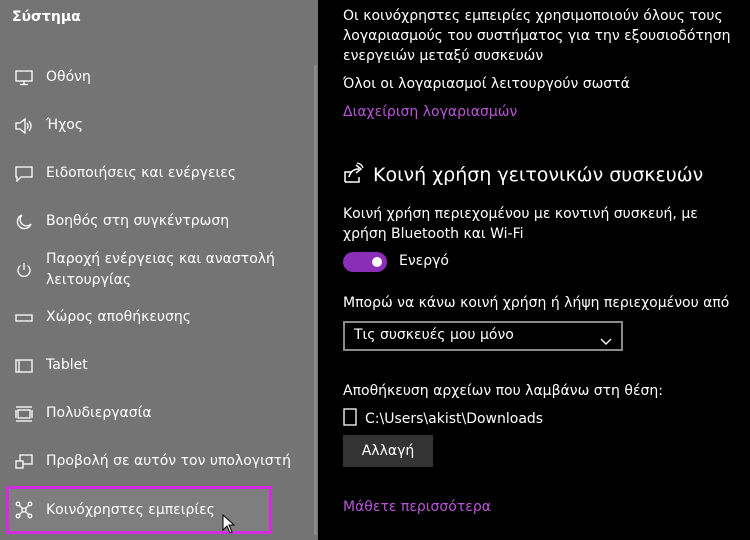  I want to click on toggle-knob, so click(377, 262).